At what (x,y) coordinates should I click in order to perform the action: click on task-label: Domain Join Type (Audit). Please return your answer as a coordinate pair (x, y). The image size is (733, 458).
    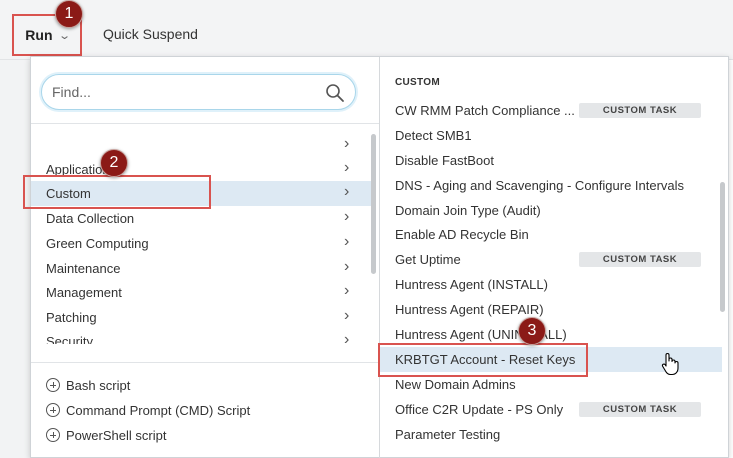
    Looking at the image, I should click on (468, 210).